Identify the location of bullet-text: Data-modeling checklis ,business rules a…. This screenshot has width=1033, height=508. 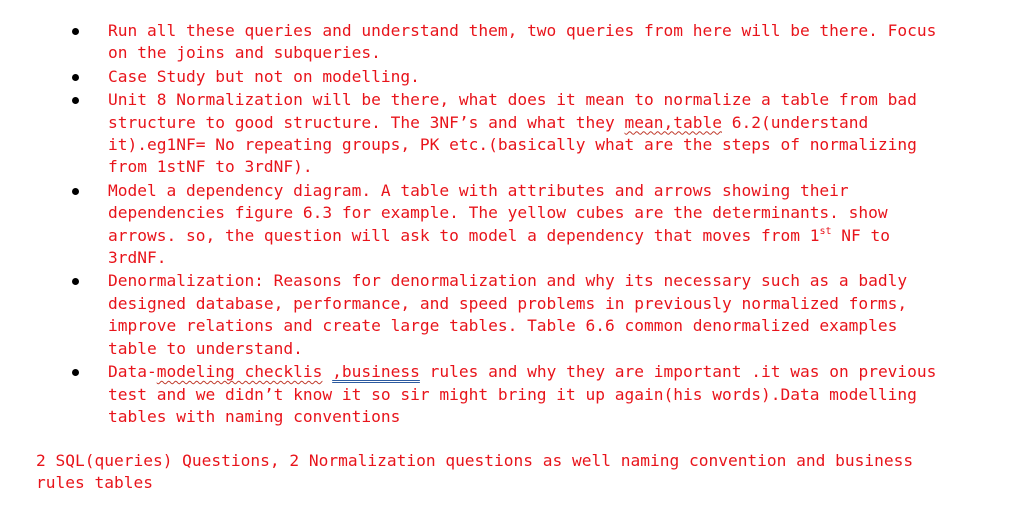
(528, 394).